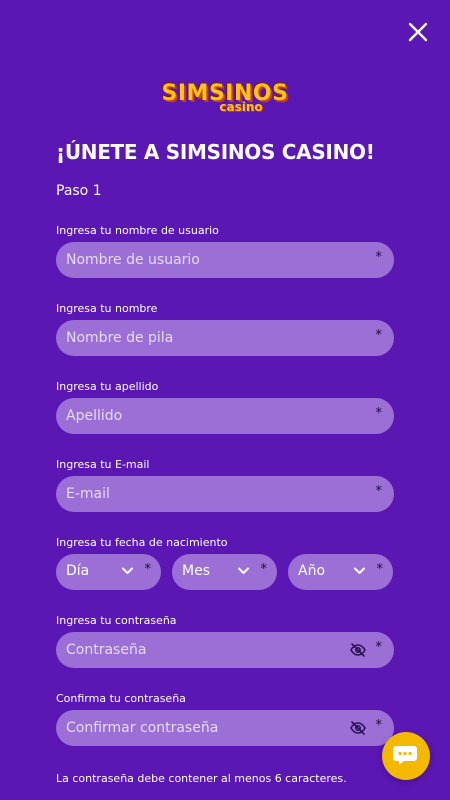 The width and height of the screenshot is (450, 800). I want to click on birthdate-label: Ingresa tu fecha de nacimiento, so click(142, 542).